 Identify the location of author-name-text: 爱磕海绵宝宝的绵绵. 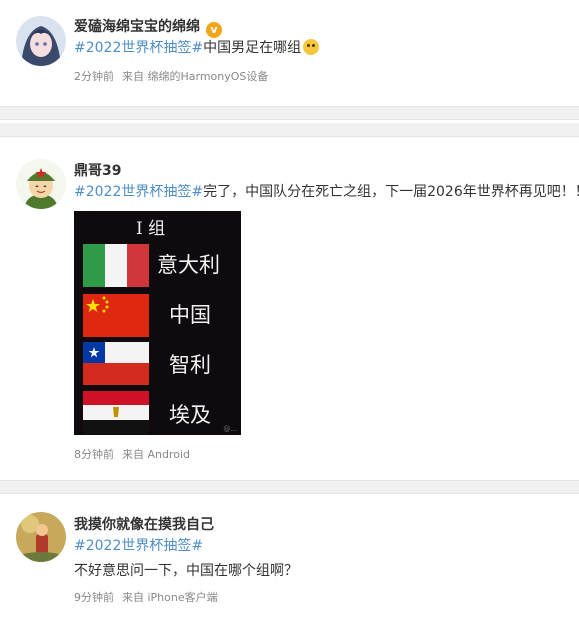
(137, 27).